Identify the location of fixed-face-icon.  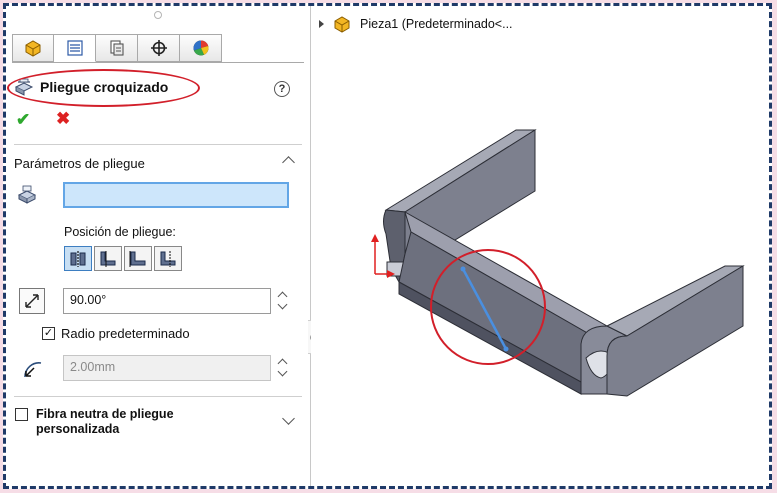
(27, 194).